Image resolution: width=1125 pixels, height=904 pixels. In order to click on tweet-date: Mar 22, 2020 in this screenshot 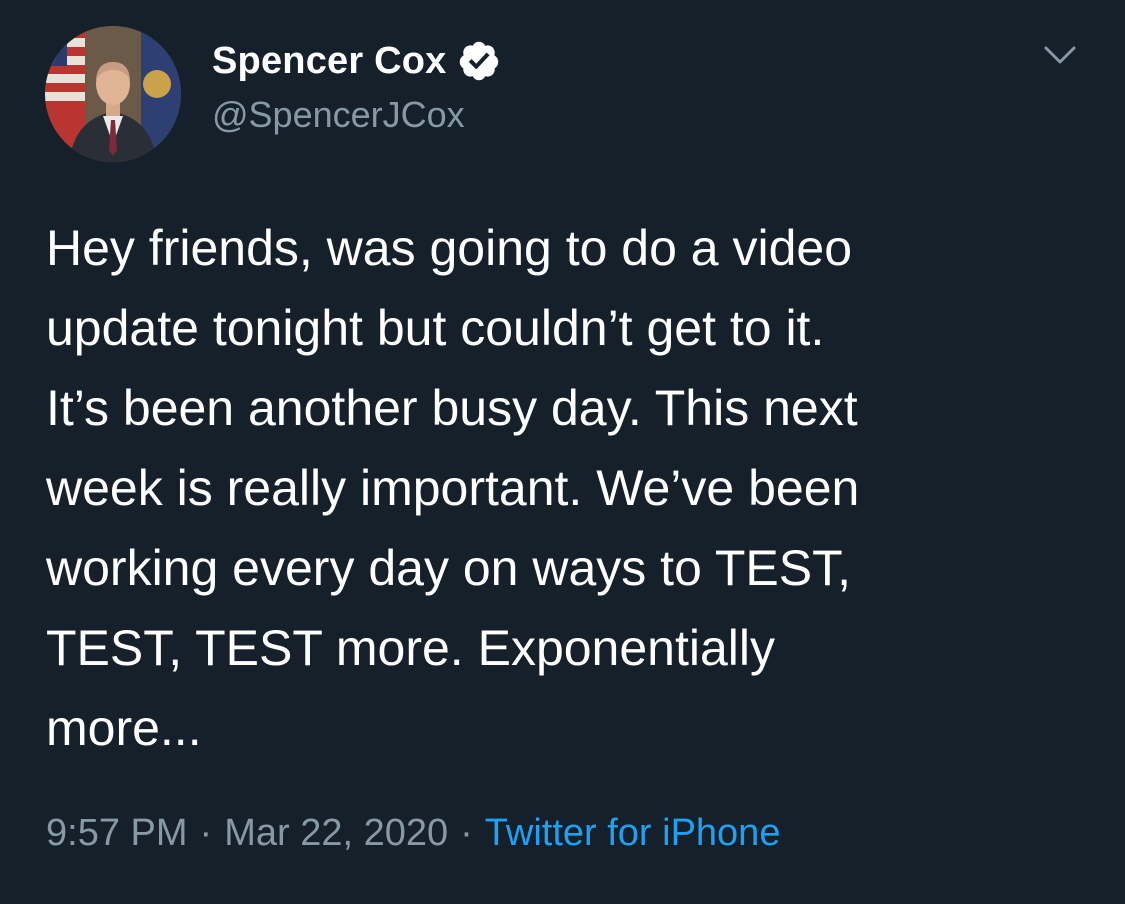, I will do `click(336, 833)`.